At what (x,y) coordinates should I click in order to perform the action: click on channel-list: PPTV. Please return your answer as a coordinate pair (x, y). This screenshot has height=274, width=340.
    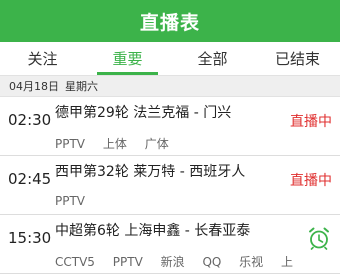
    Looking at the image, I should click on (77, 201).